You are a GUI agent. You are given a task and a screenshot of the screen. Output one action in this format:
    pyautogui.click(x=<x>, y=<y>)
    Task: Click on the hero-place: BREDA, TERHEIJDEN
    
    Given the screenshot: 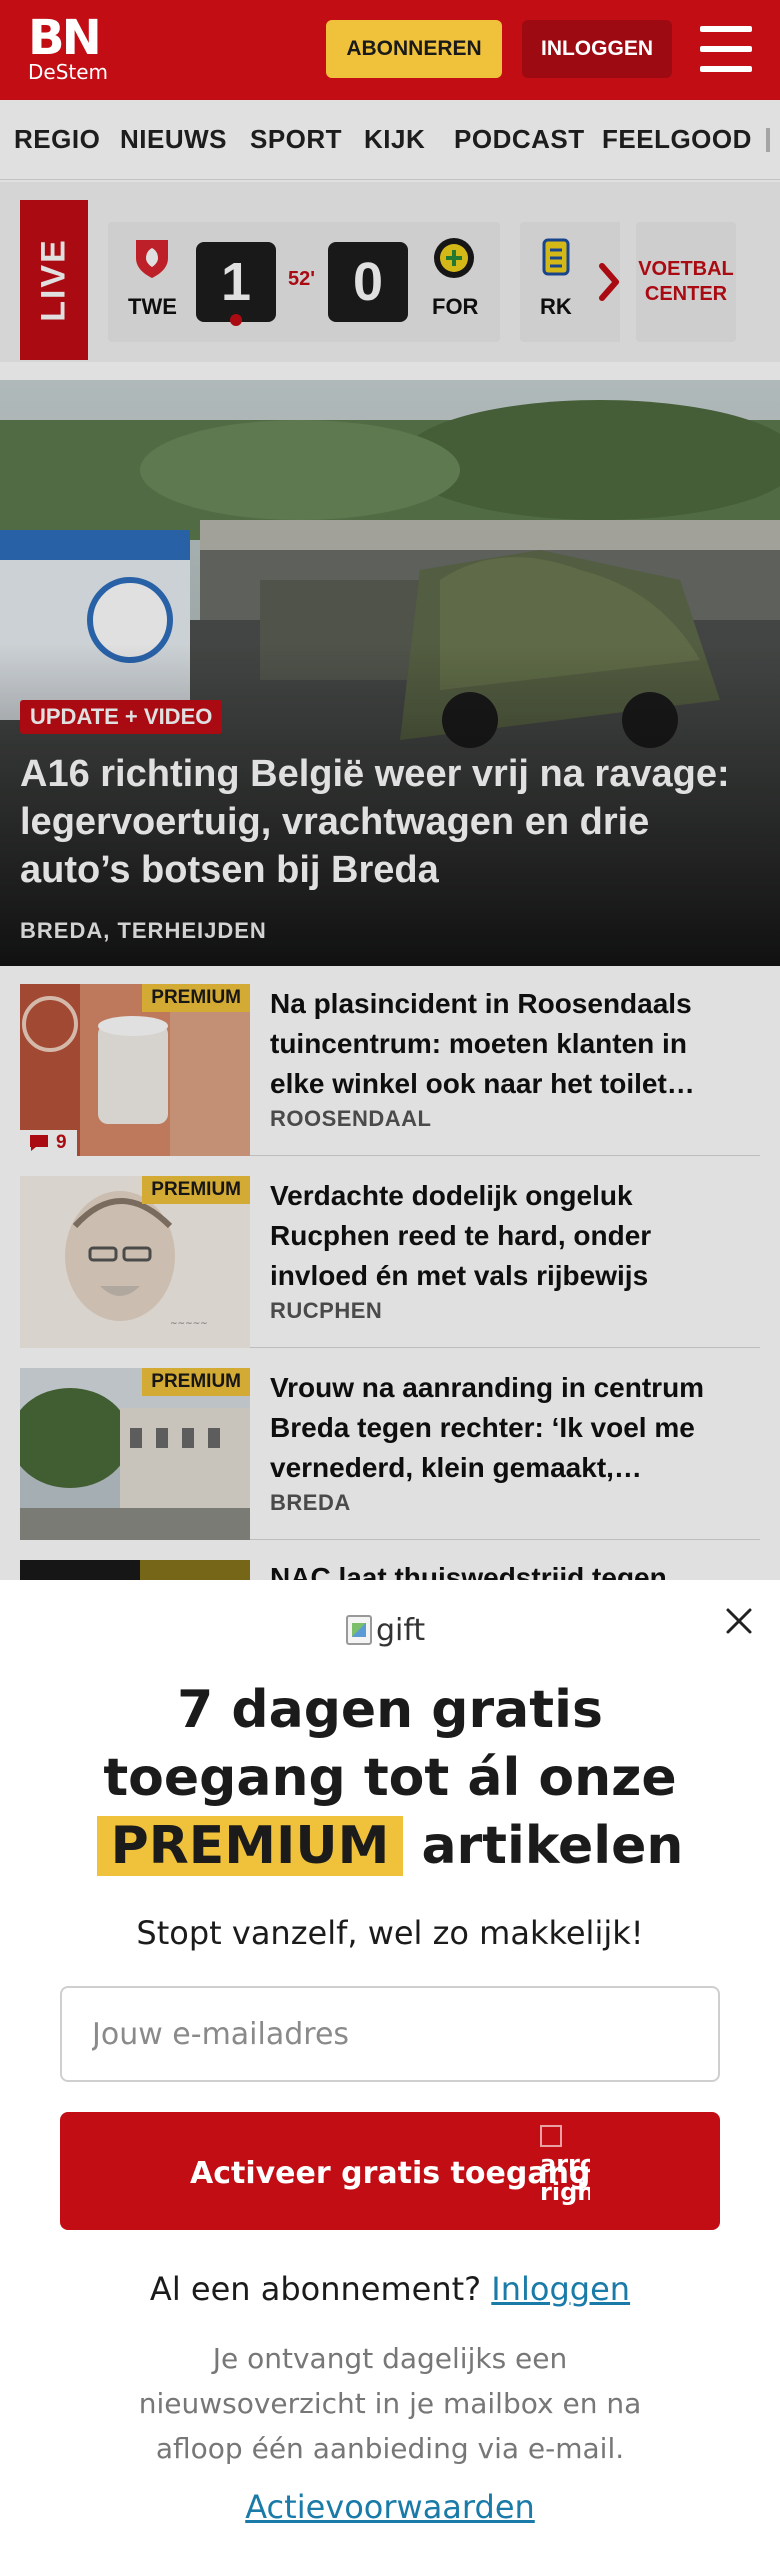 What is the action you would take?
    pyautogui.click(x=143, y=930)
    